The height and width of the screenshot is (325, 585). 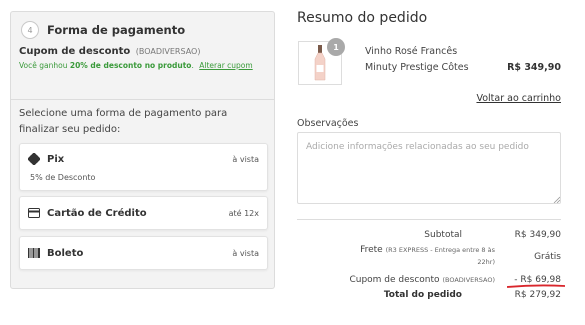 What do you see at coordinates (336, 47) in the screenshot?
I see `product-quantity-badge: 1` at bounding box center [336, 47].